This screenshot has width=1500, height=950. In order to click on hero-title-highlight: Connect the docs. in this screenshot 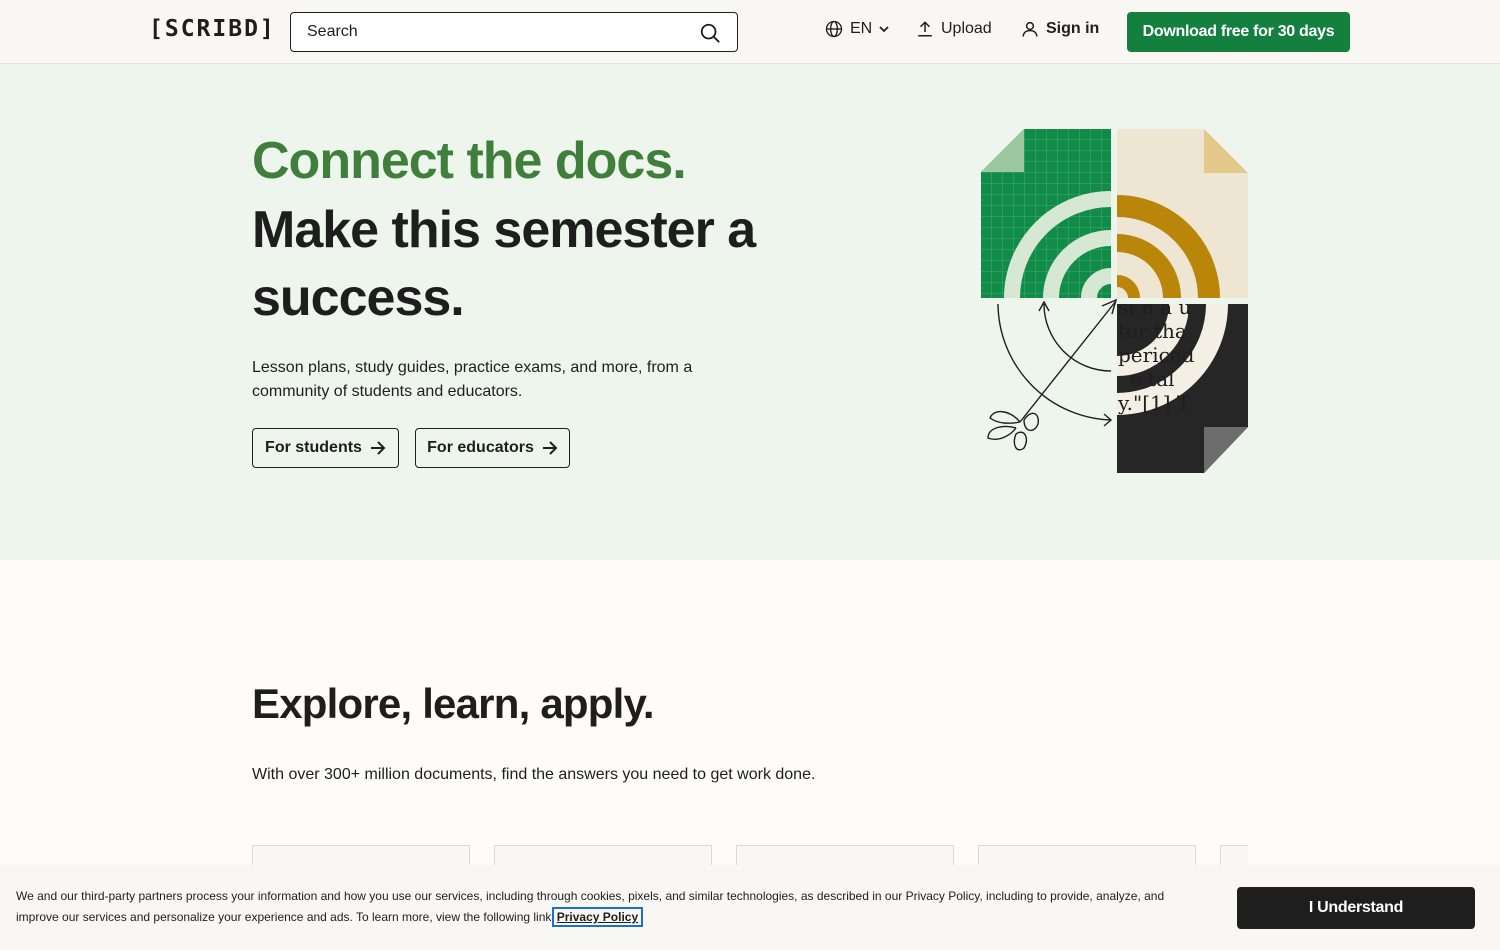, I will do `click(469, 161)`.